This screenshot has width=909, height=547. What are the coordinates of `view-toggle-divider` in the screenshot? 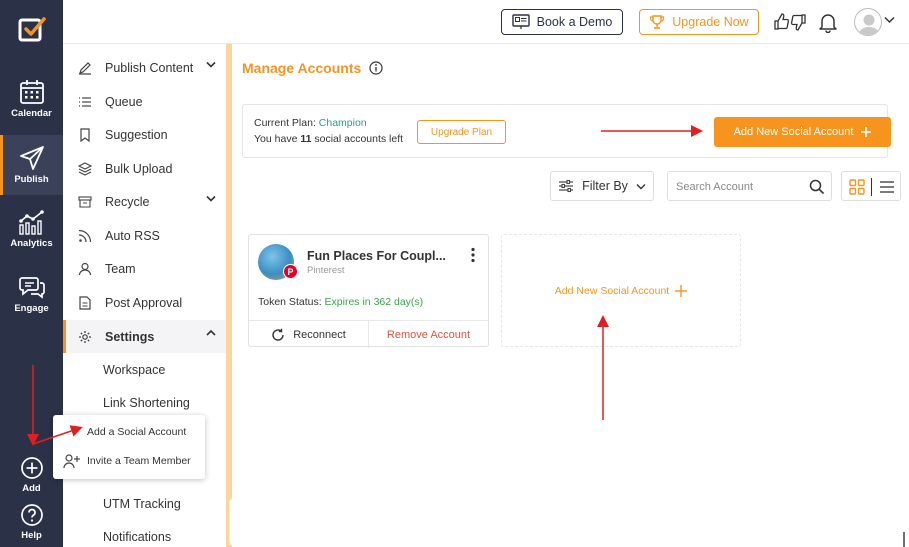 It's located at (871, 187).